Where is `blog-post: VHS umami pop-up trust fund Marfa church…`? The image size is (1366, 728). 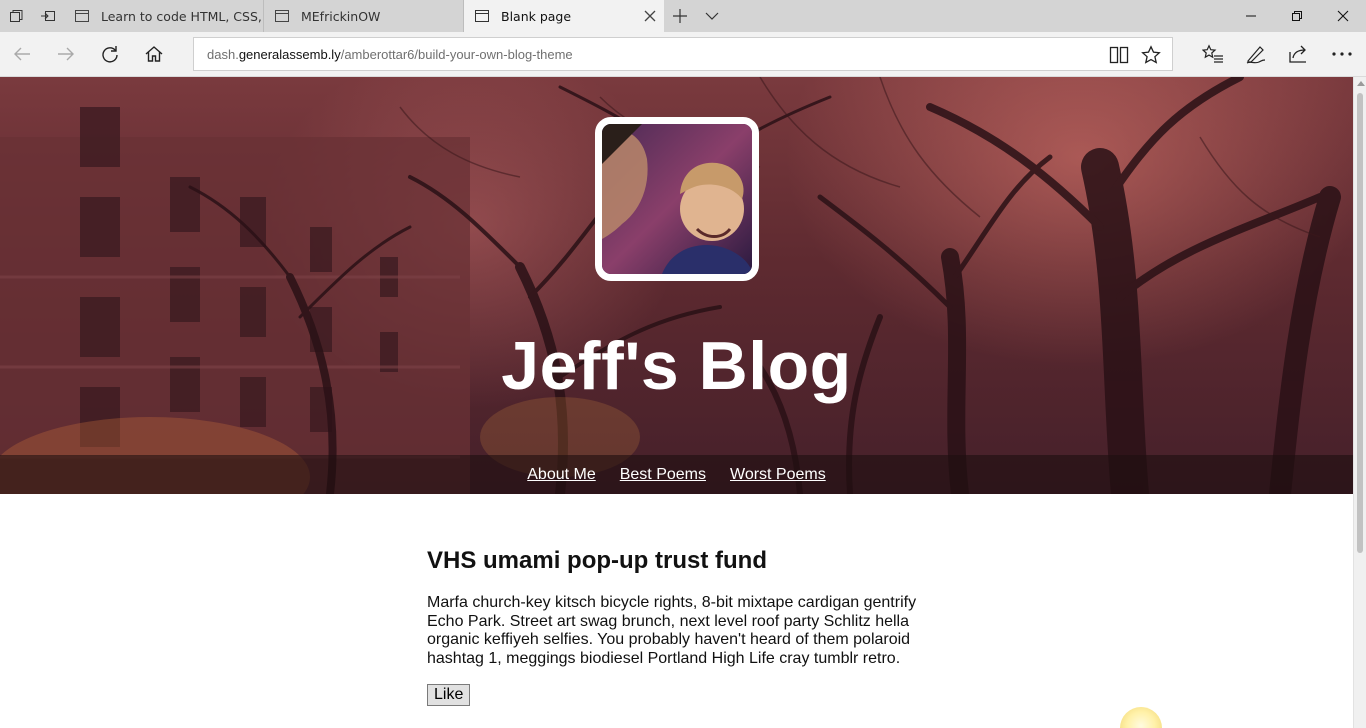
blog-post: VHS umami pop-up trust fund Marfa church… is located at coordinates (677, 626).